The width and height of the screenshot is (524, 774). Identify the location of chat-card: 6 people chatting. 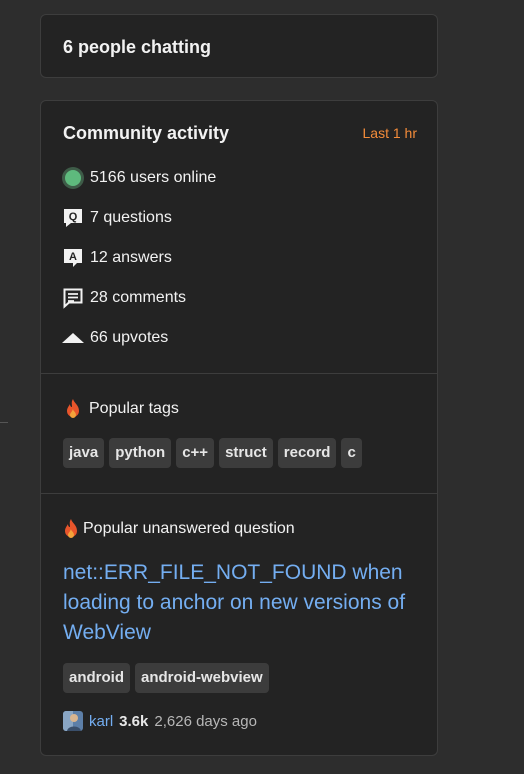
(239, 46).